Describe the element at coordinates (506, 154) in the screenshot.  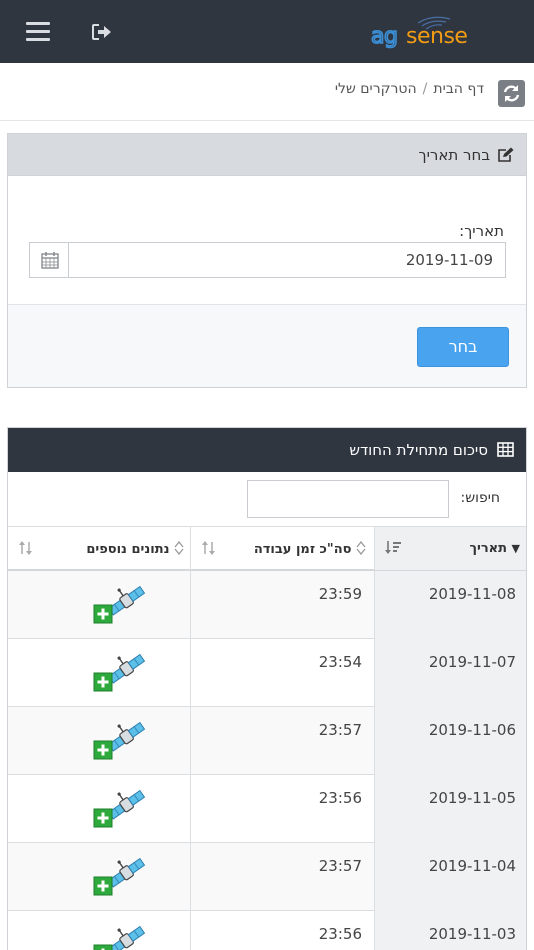
I see `edit-icon` at that location.